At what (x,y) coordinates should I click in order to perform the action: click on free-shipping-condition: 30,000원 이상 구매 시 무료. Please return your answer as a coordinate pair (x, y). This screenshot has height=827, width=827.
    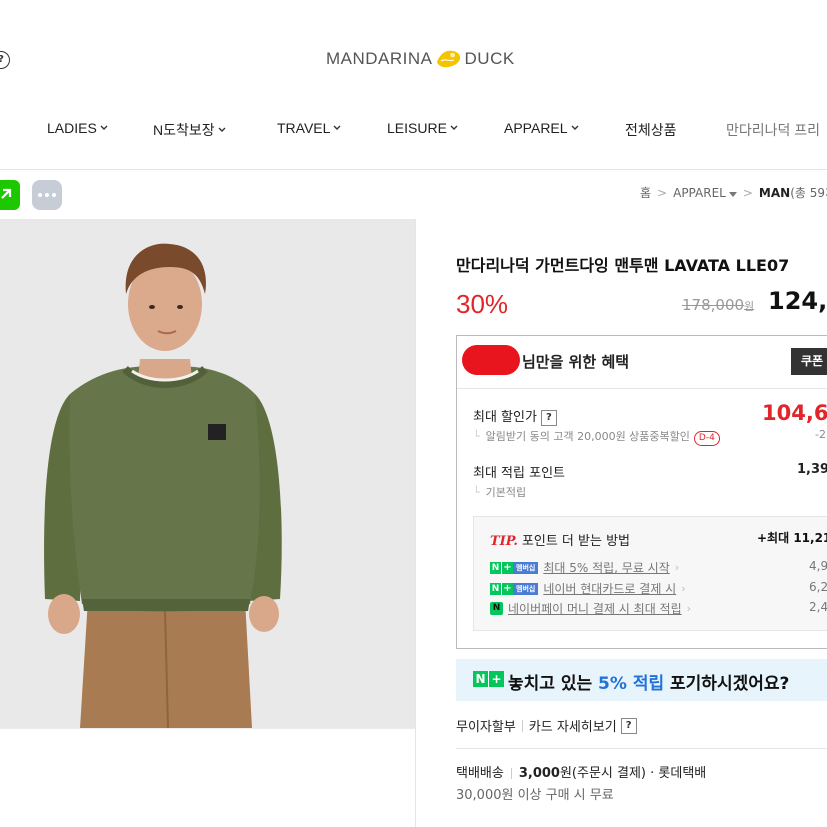
    Looking at the image, I should click on (535, 795).